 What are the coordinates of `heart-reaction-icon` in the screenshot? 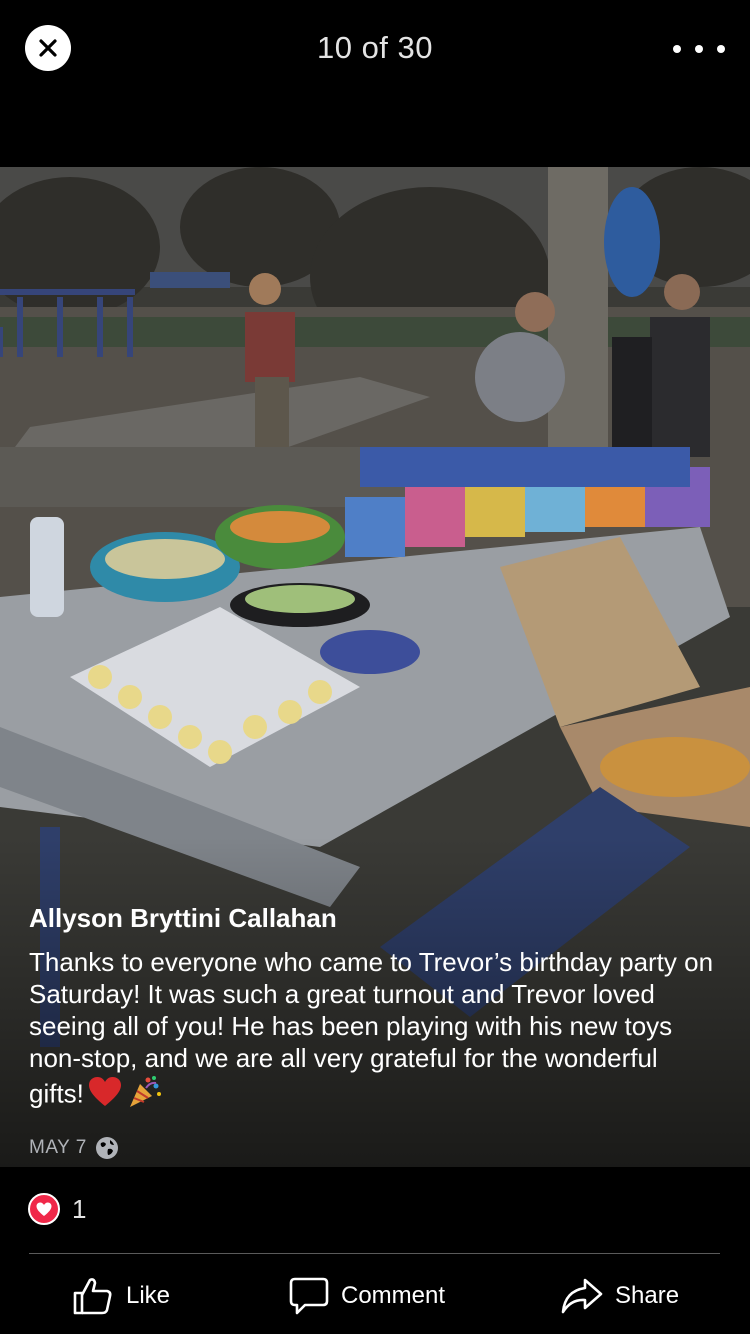 It's located at (44, 1209).